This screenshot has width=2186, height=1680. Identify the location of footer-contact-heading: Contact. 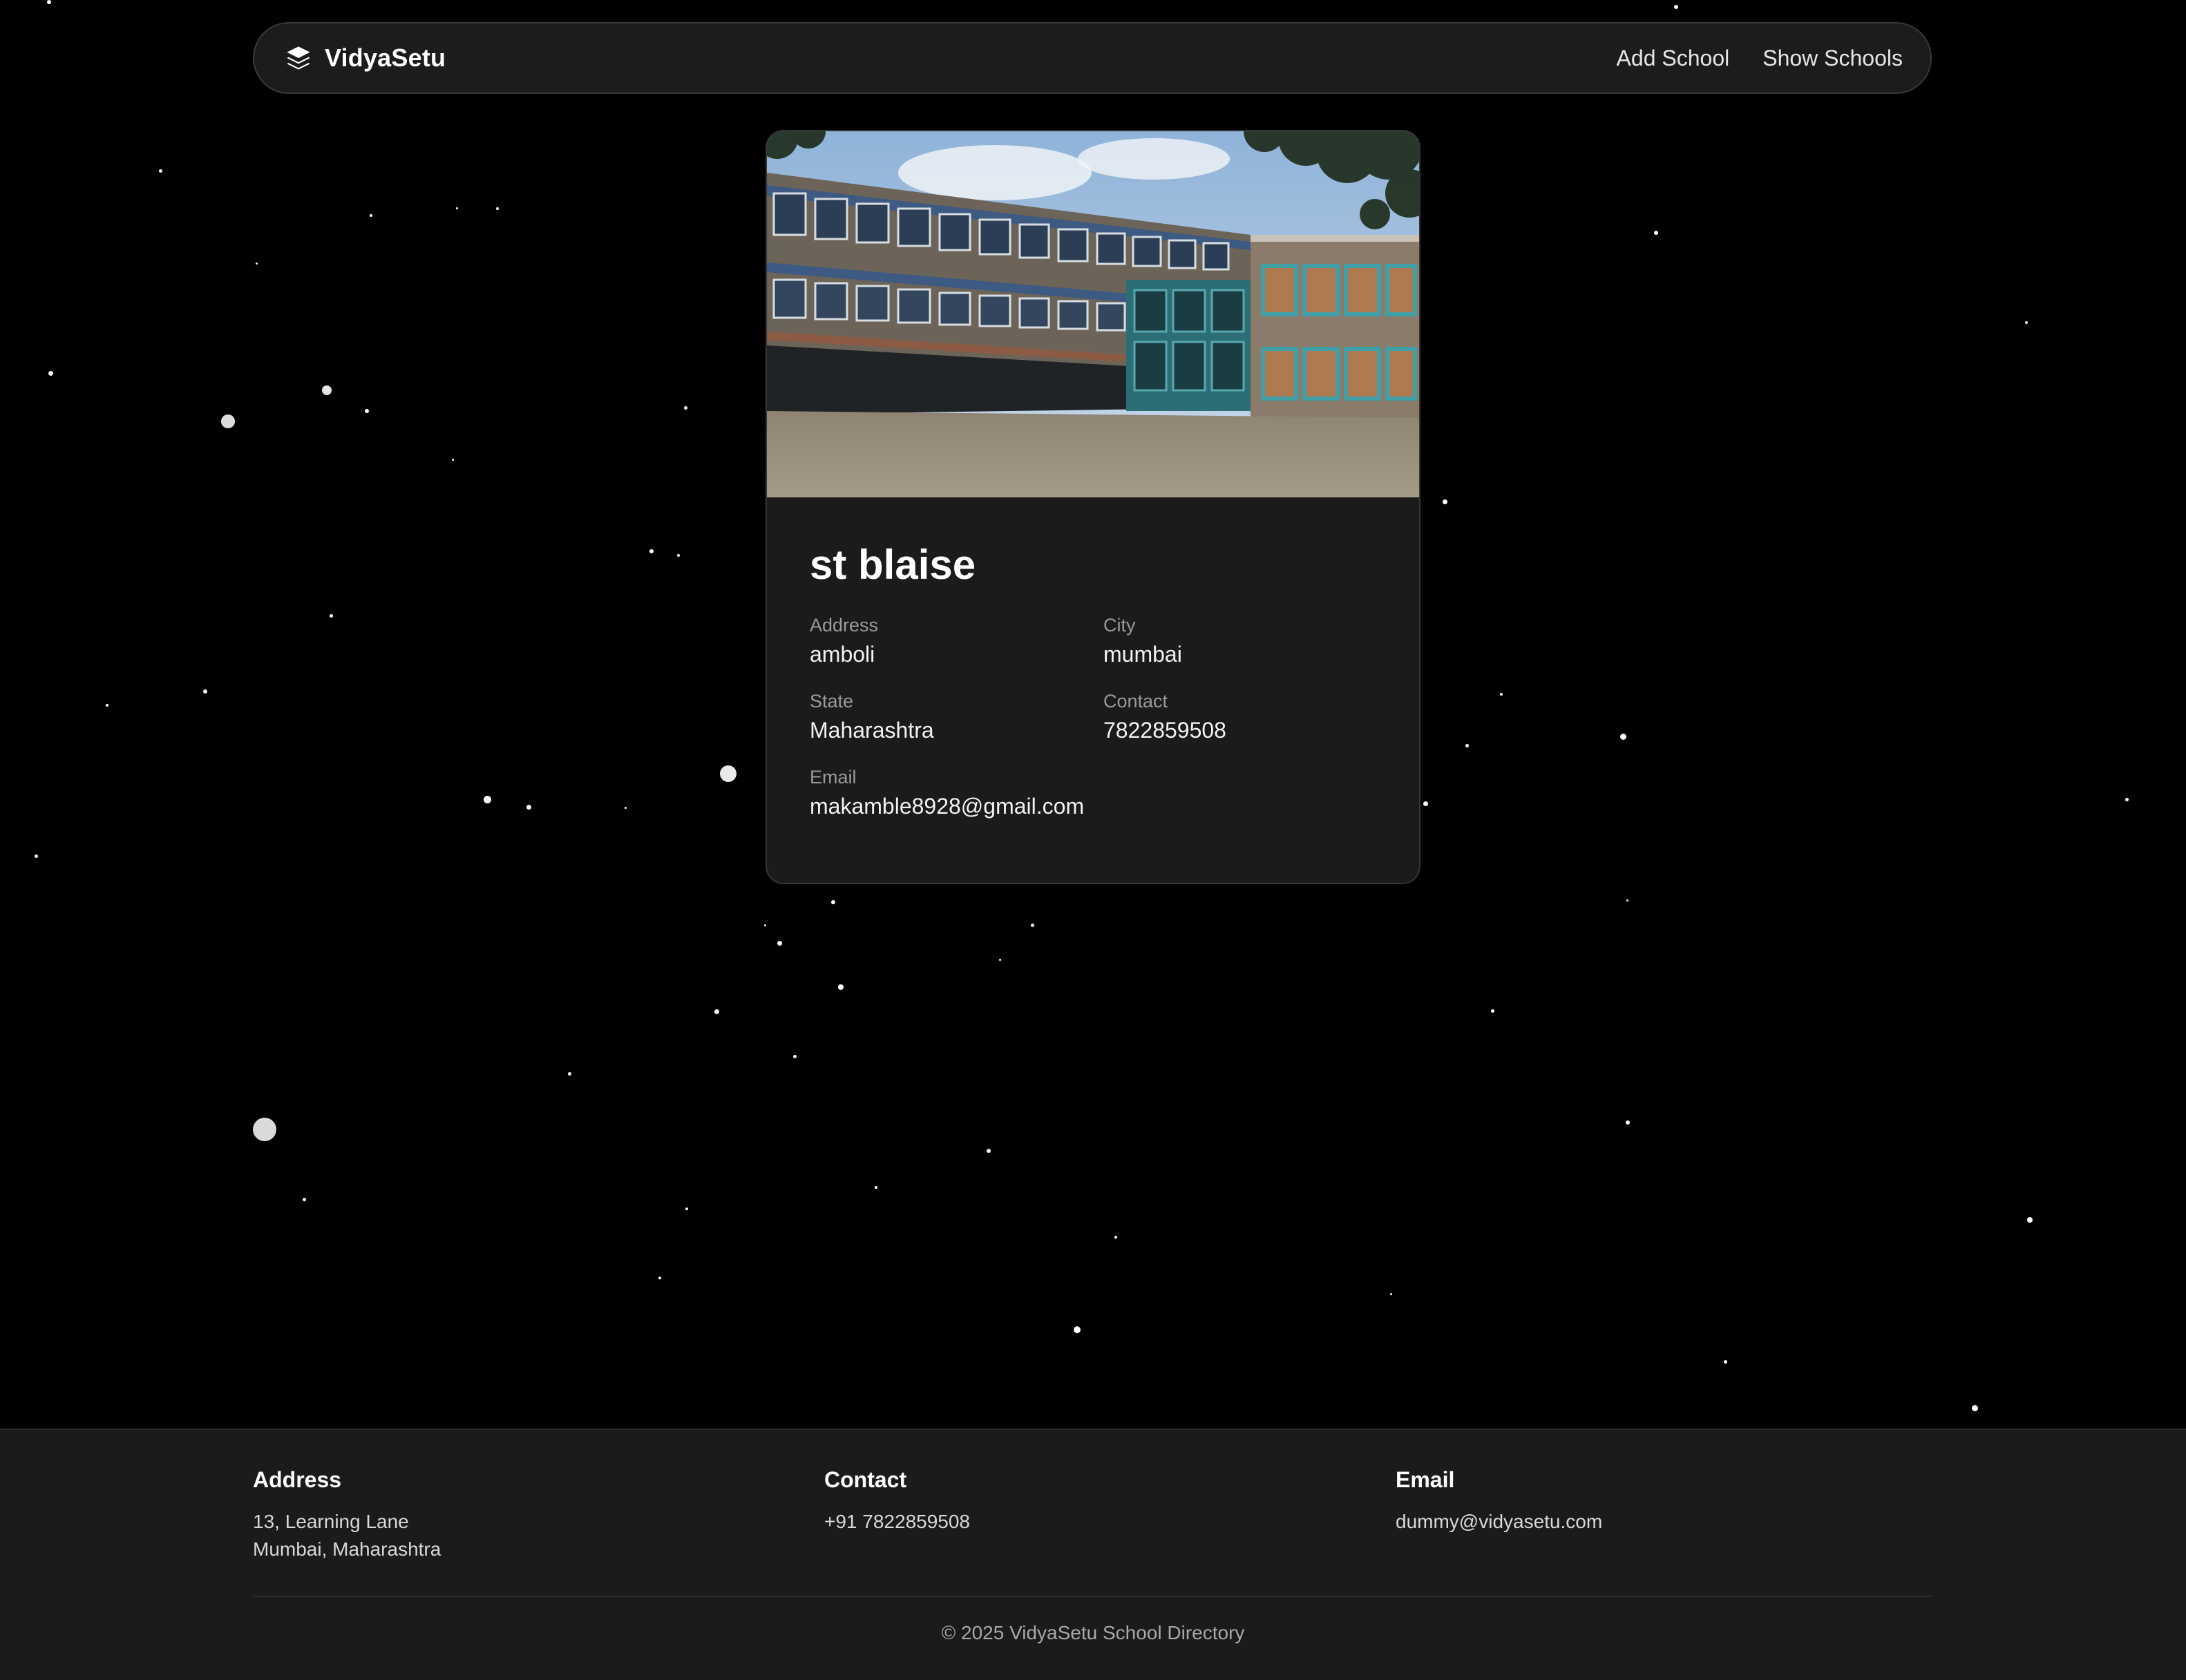
(865, 1479).